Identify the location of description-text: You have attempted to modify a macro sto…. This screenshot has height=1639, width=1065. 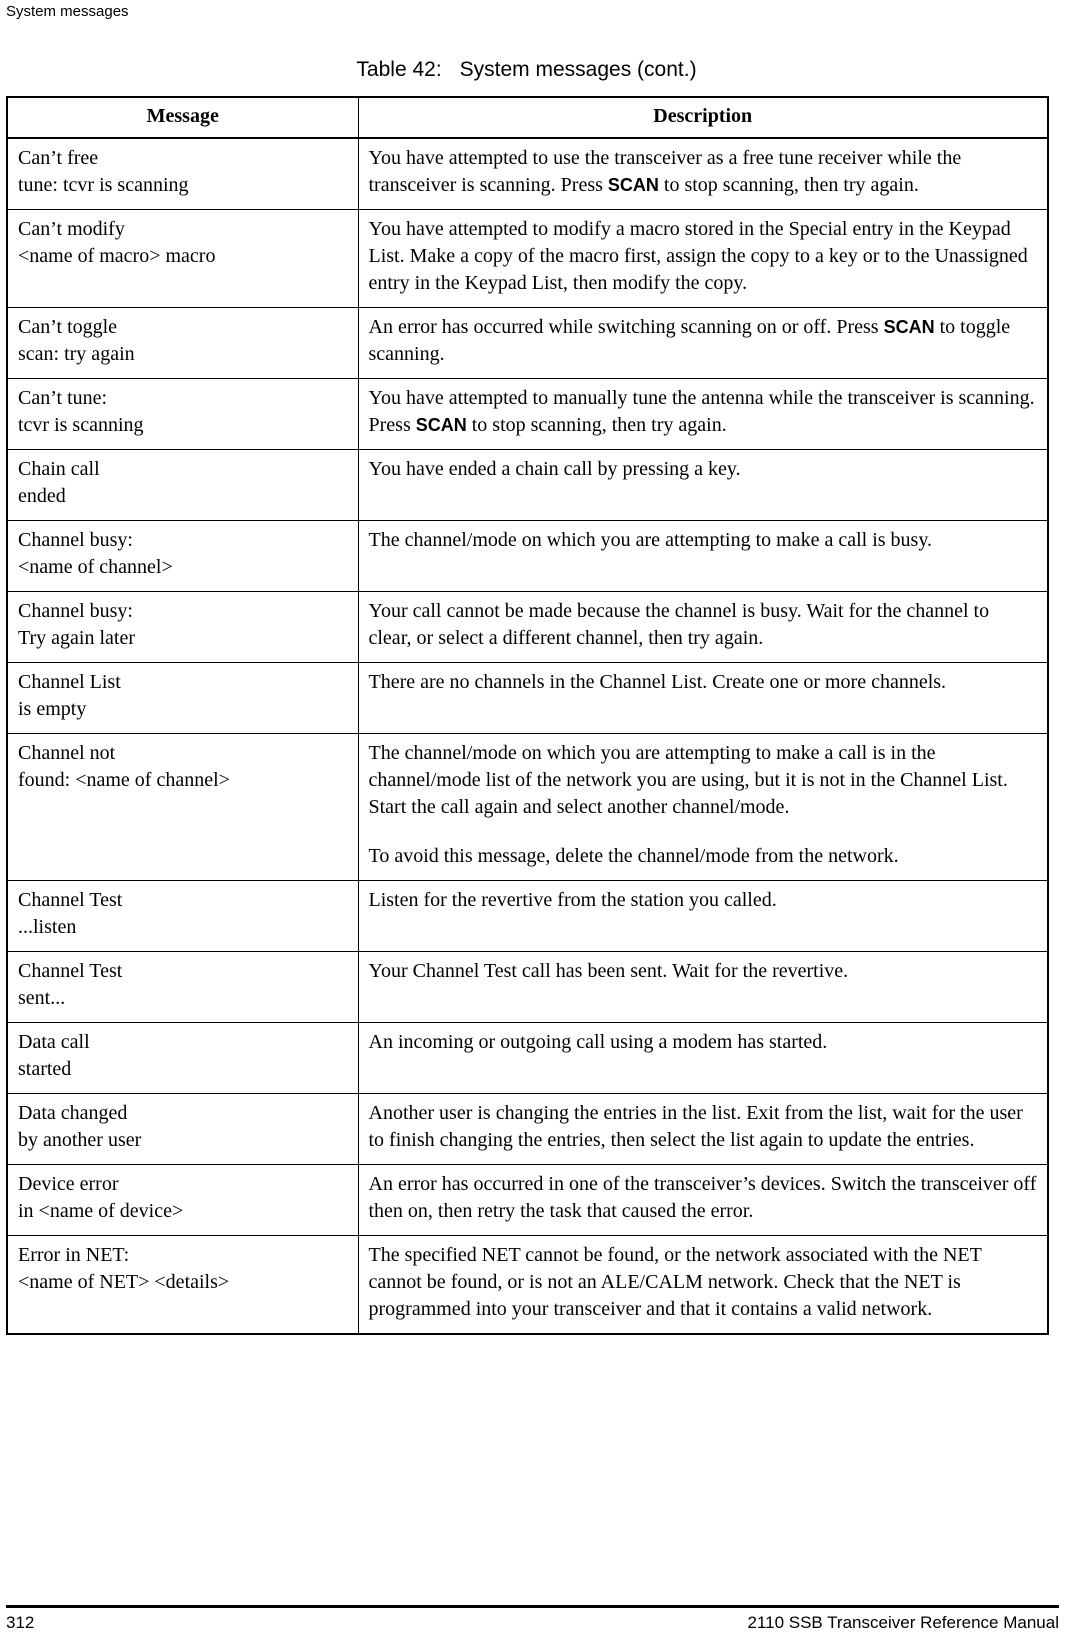
(698, 256).